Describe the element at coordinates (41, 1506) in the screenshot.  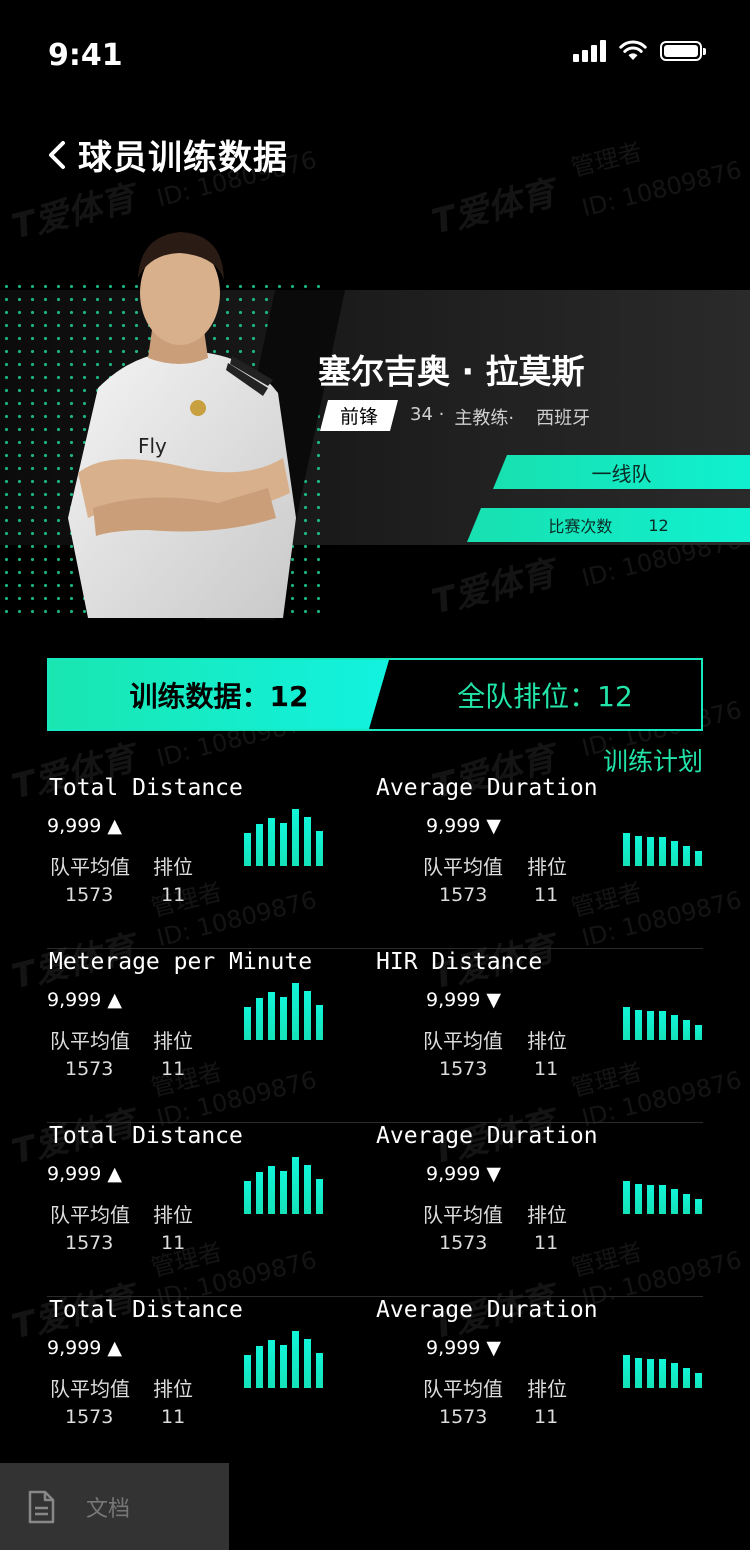
I see `document-icon` at that location.